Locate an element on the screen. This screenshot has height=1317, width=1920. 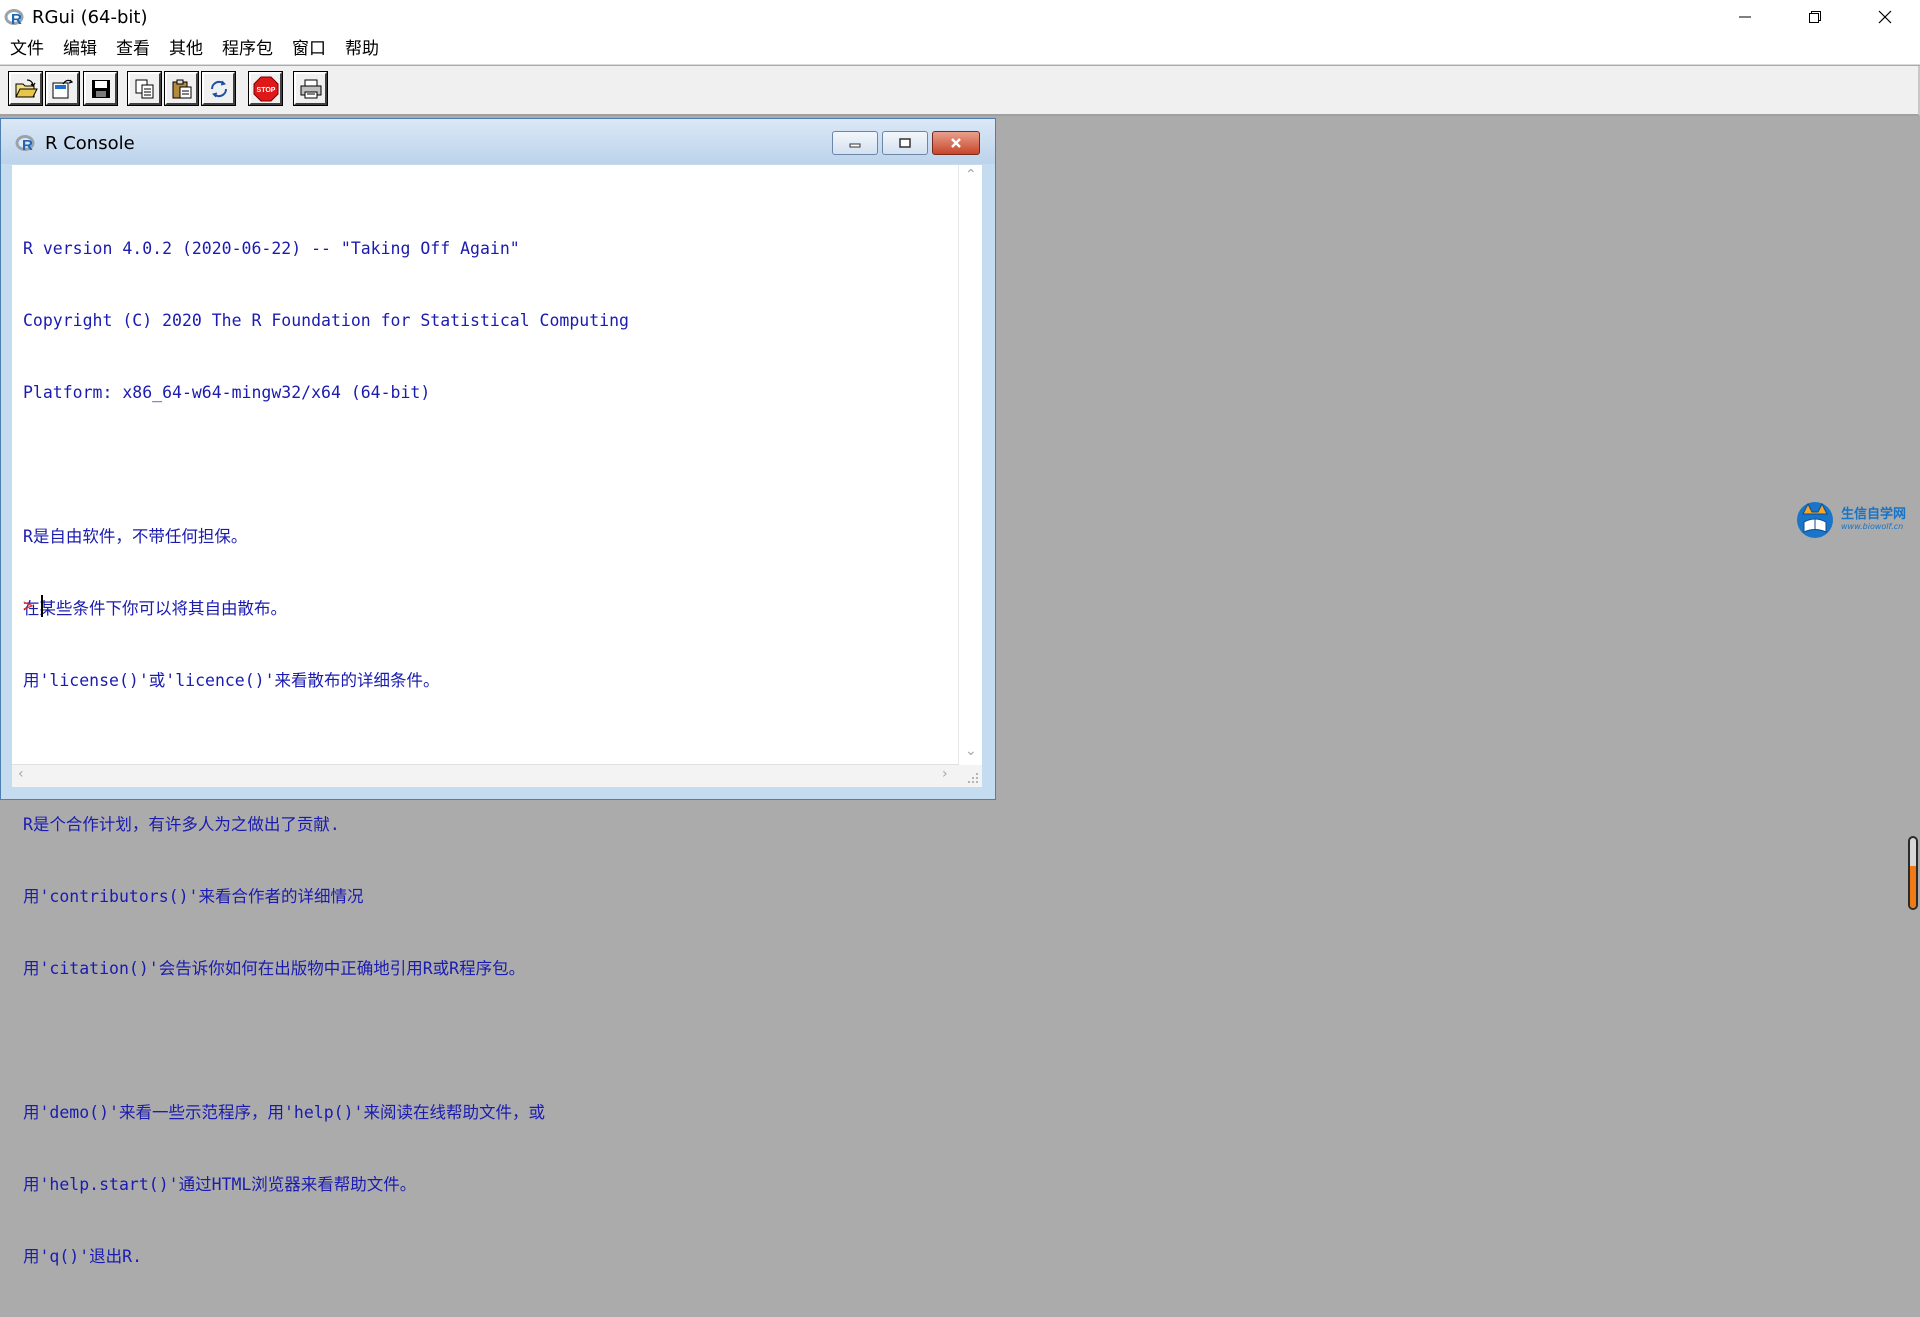
restore-button is located at coordinates (1815, 17).